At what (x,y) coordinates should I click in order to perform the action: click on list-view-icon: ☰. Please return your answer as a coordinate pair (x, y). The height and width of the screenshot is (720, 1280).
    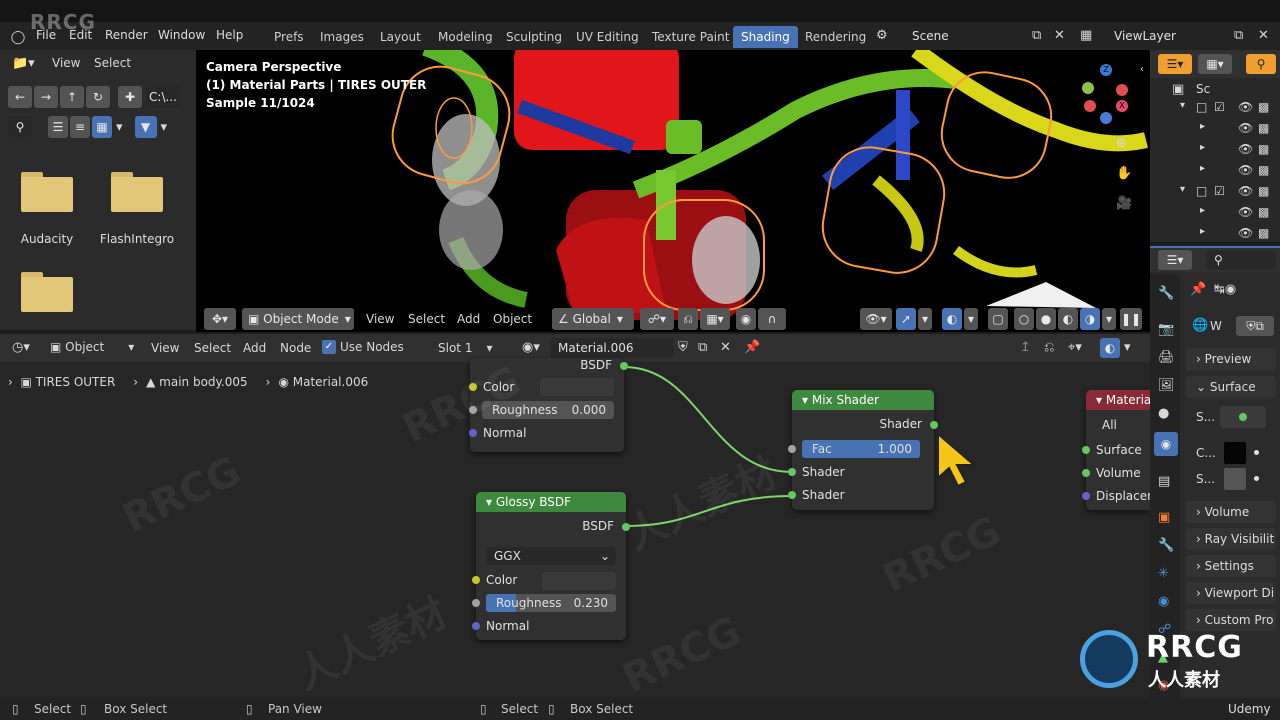
    Looking at the image, I should click on (58, 127).